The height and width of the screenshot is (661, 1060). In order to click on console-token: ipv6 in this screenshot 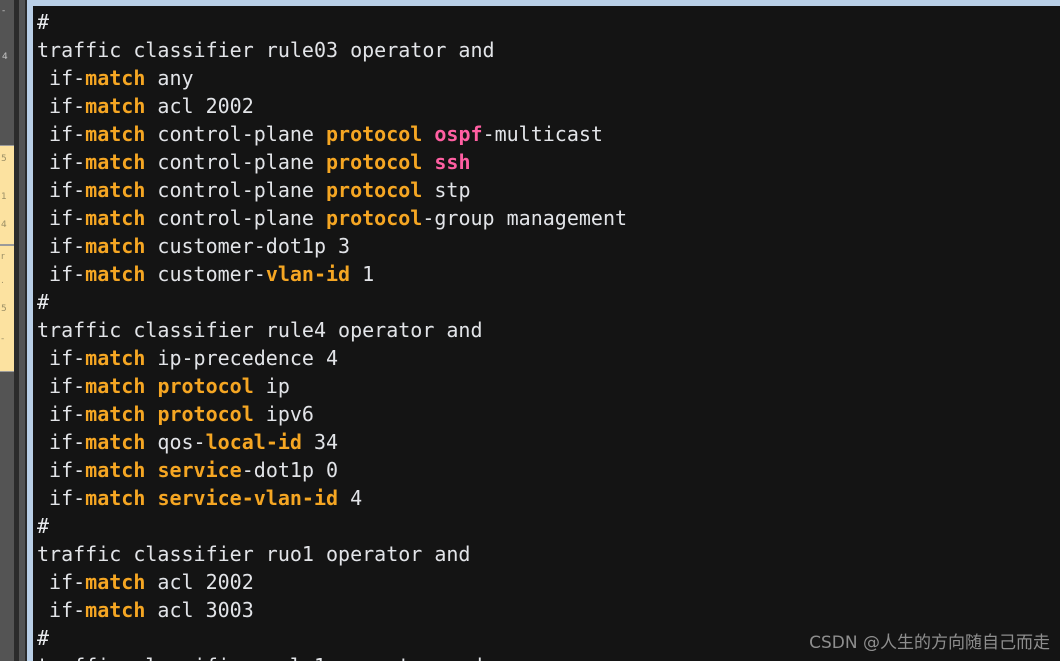, I will do `click(283, 414)`.